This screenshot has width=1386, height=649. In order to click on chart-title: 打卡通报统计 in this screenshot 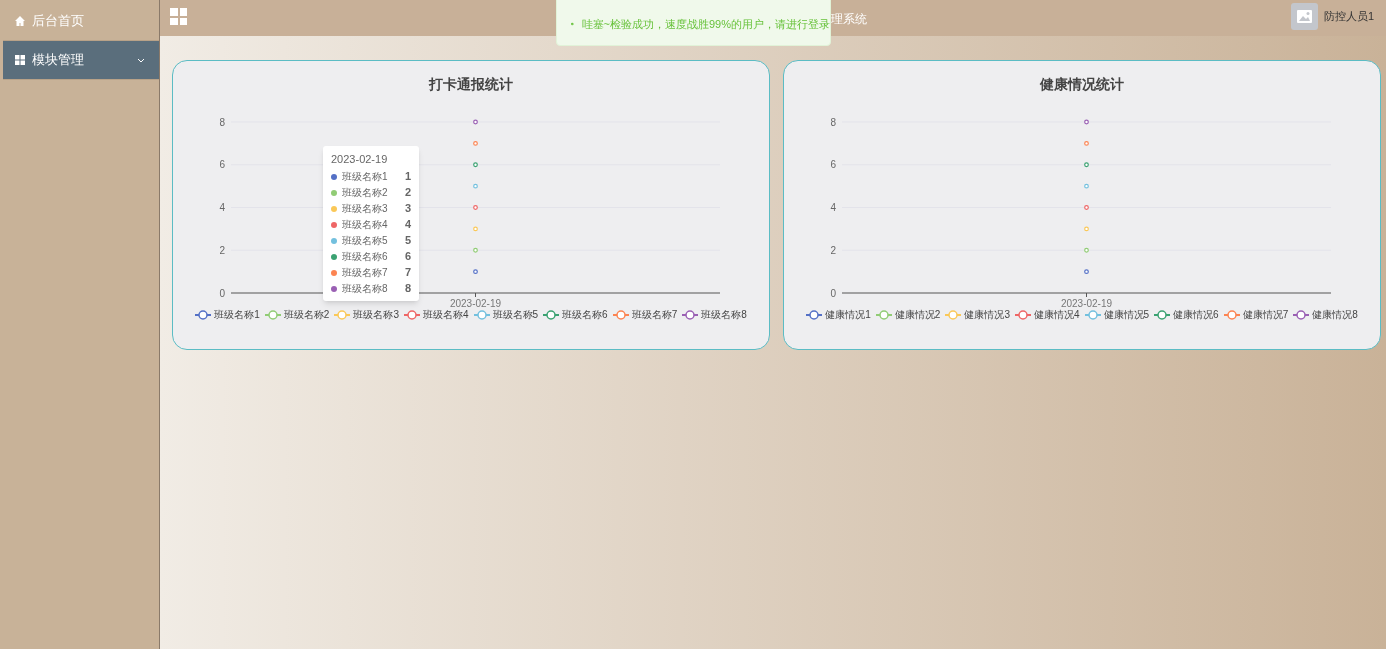, I will do `click(471, 84)`.